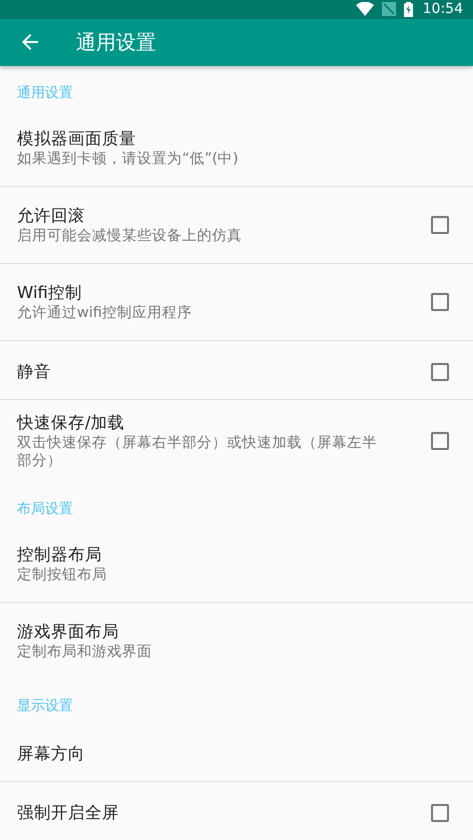  Describe the element at coordinates (236, 811) in the screenshot. I see `setting-row: 强制开启全屏` at that location.